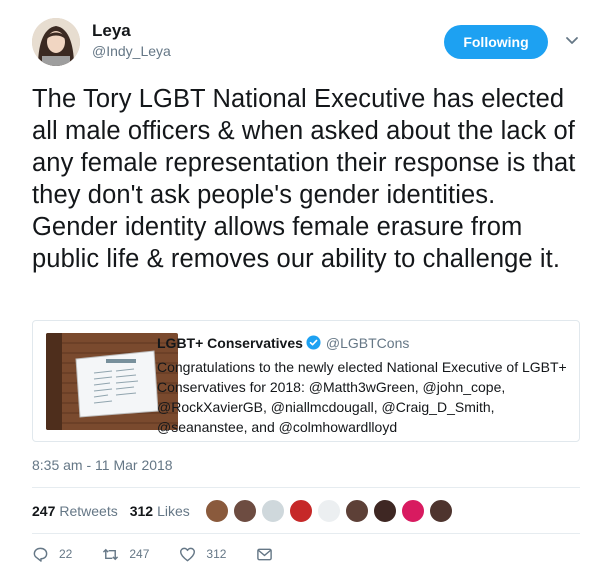  Describe the element at coordinates (40, 554) in the screenshot. I see `reply-icon` at that location.